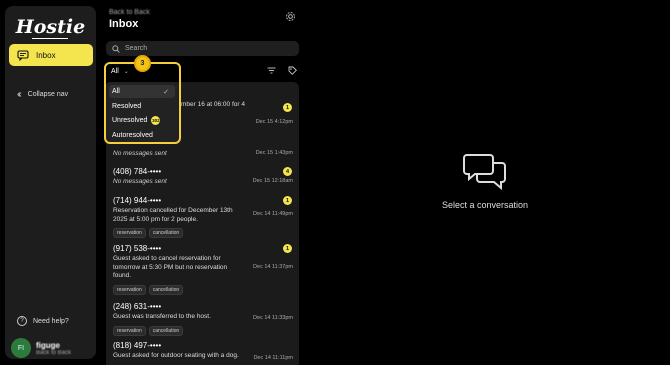 This screenshot has height=365, width=670. What do you see at coordinates (126, 72) in the screenshot?
I see `chevron-down-icon: ⌄` at bounding box center [126, 72].